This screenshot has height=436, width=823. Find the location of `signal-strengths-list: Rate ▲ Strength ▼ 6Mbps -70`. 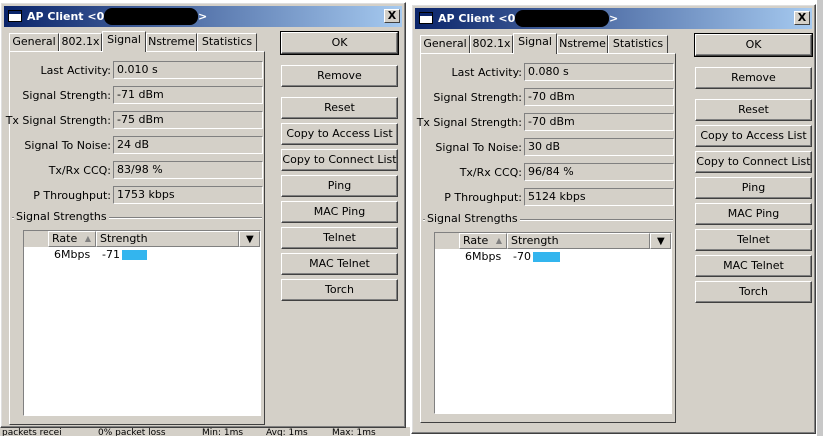

signal-strengths-list: Rate ▲ Strength ▼ 6Mbps -70 is located at coordinates (553, 323).